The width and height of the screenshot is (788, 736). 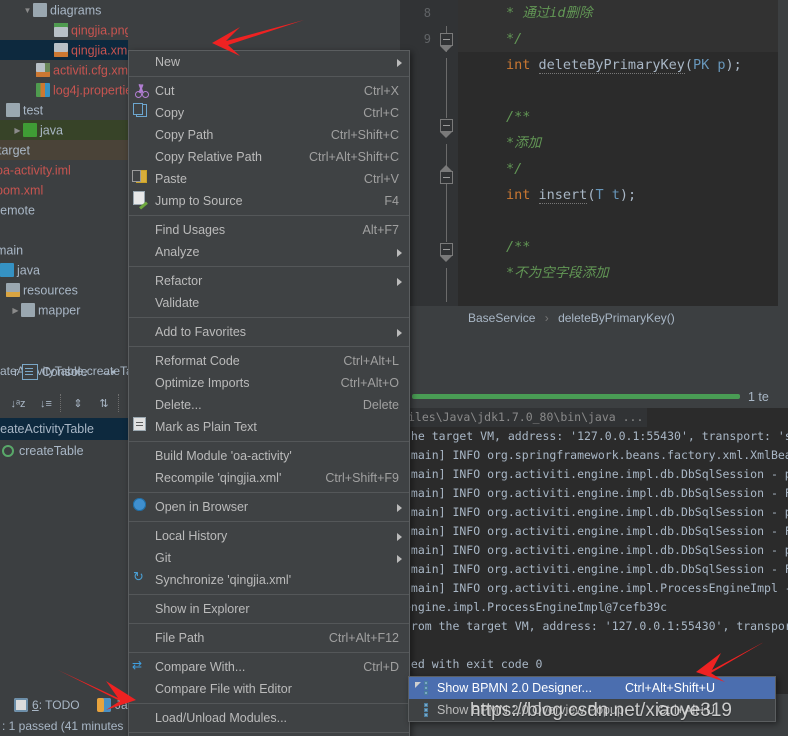 What do you see at coordinates (269, 580) in the screenshot?
I see `menu-item-synchronize-qingjia-xml: ↻ Synchronize 'qingjia.xml'` at bounding box center [269, 580].